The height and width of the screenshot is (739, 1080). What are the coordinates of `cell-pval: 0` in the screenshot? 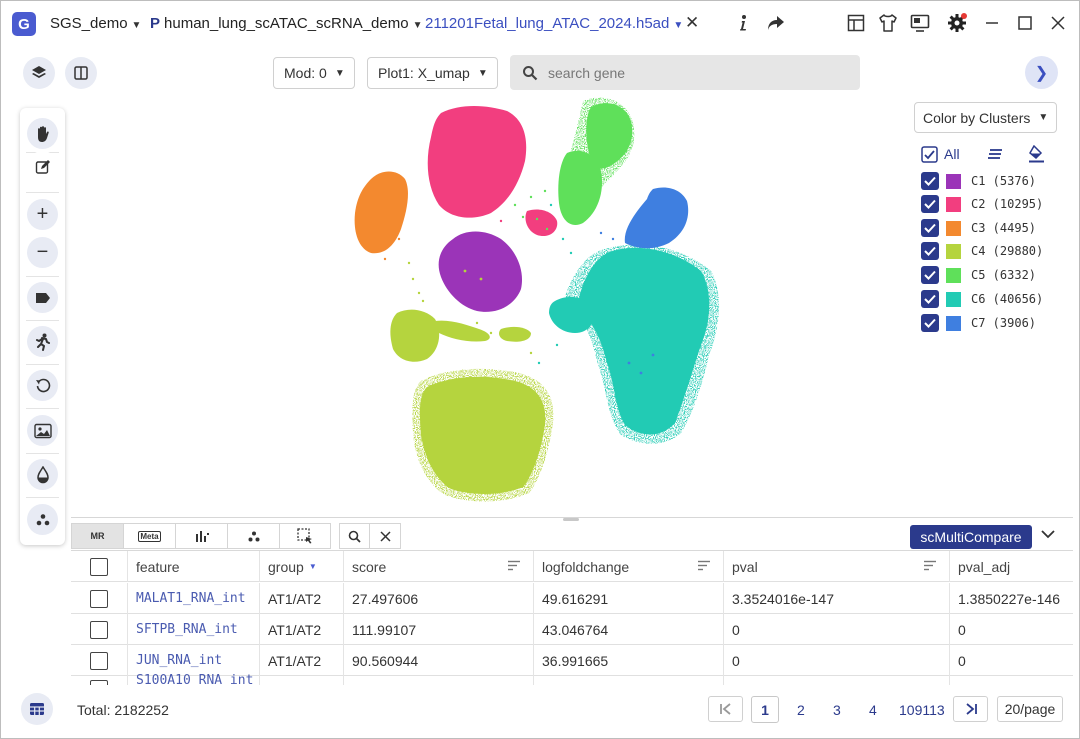 It's located at (836, 629).